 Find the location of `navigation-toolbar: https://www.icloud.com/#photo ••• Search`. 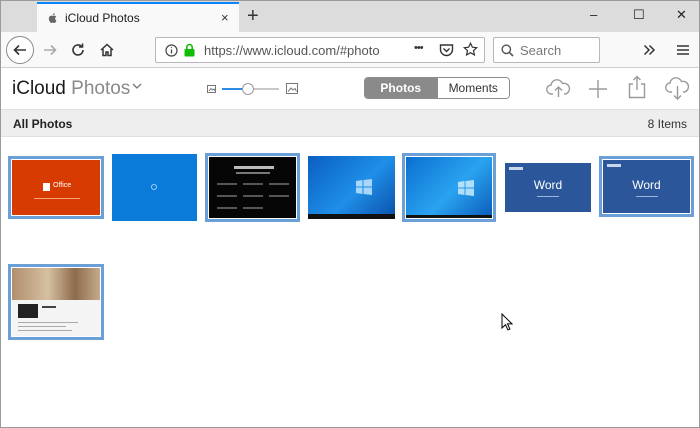

navigation-toolbar: https://www.icloud.com/#photo ••• Search is located at coordinates (350, 50).